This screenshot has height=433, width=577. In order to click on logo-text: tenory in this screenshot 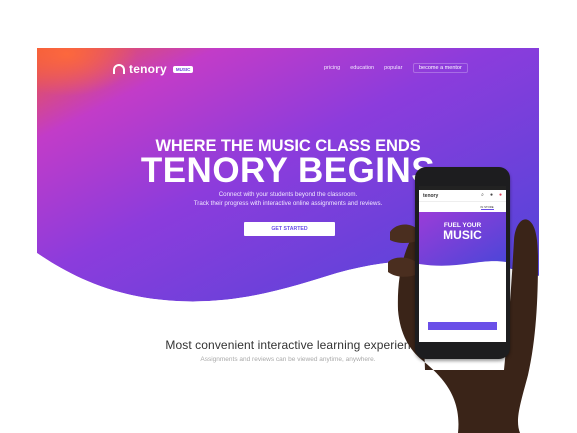, I will do `click(148, 69)`.